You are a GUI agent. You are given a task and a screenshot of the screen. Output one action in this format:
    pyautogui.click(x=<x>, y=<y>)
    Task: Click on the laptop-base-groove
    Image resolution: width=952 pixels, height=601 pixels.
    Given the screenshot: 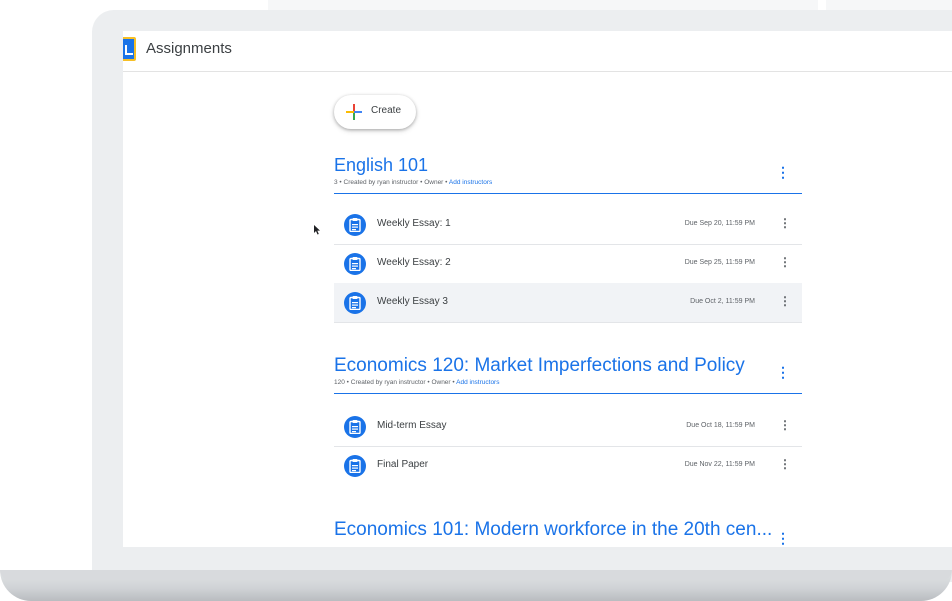 What is the action you would take?
    pyautogui.click(x=476, y=575)
    